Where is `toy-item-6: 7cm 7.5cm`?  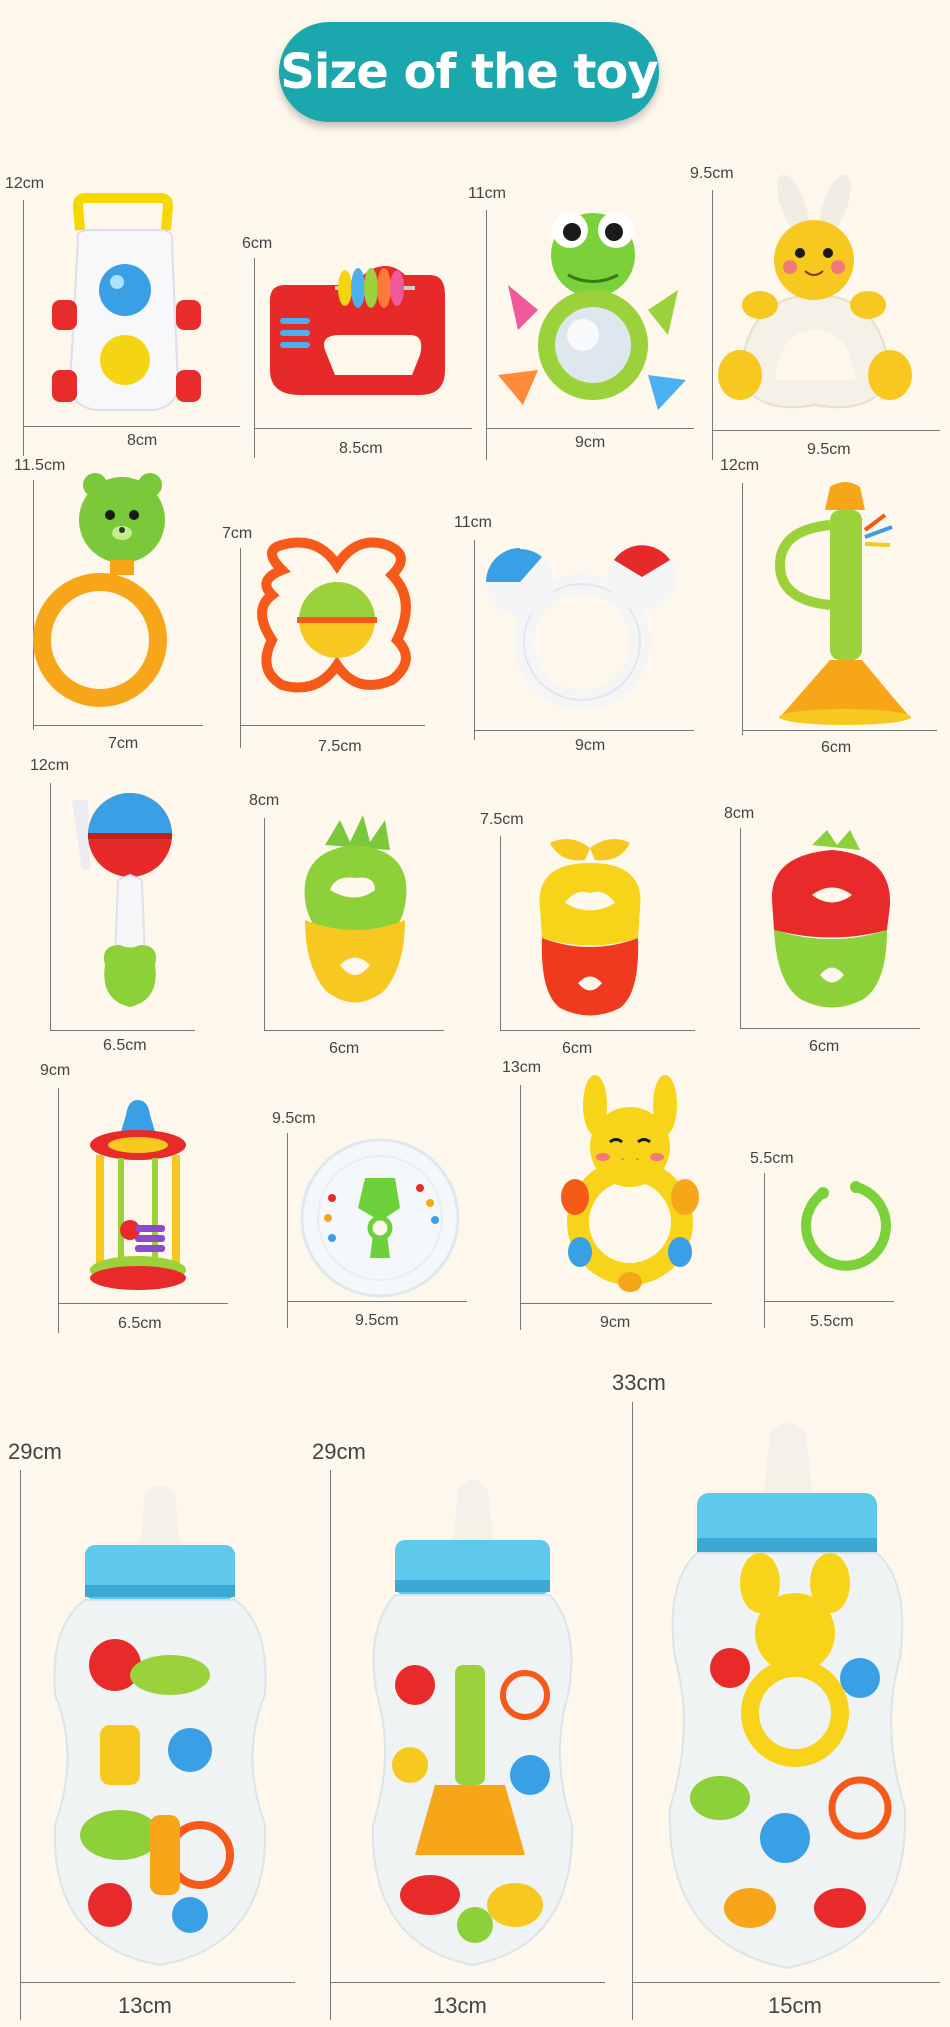
toy-item-6: 7cm 7.5cm is located at coordinates (327, 640).